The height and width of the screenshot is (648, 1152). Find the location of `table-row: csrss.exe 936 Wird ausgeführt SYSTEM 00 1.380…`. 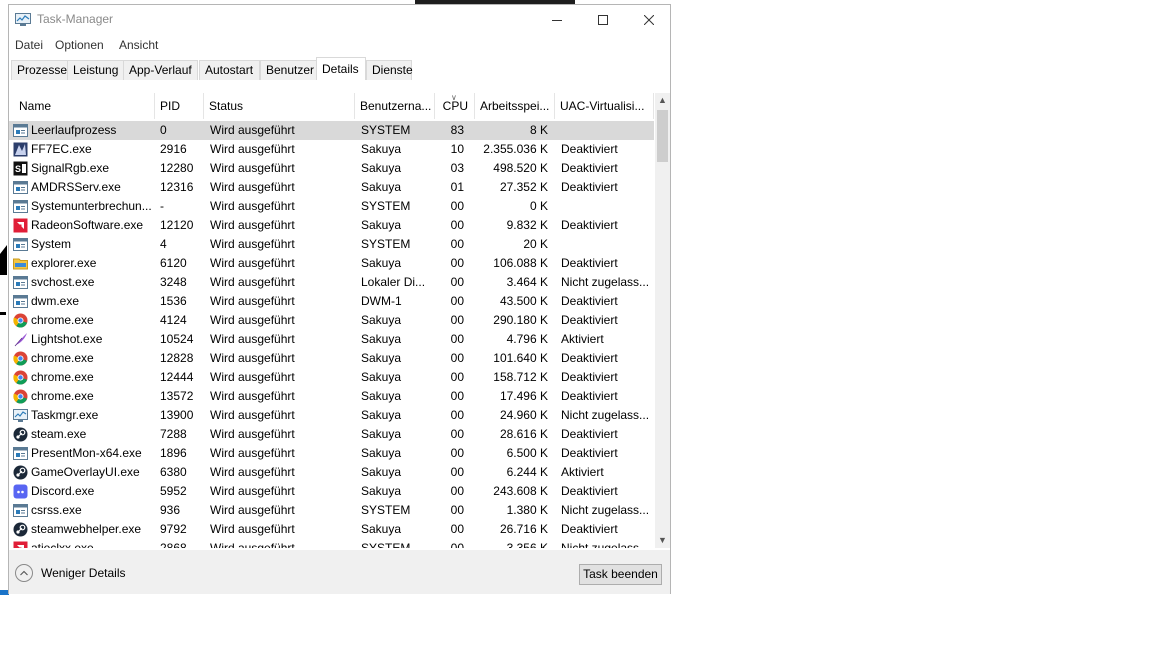

table-row: csrss.exe 936 Wird ausgeführt SYSTEM 00 1.380… is located at coordinates (331, 510).